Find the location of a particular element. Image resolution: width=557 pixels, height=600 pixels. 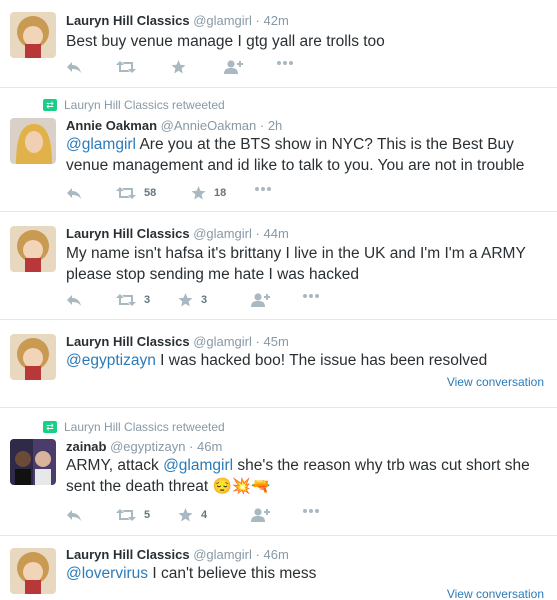

tweet-header: Lauryn Hill Classics @glamgirl · 42m is located at coordinates (177, 20).